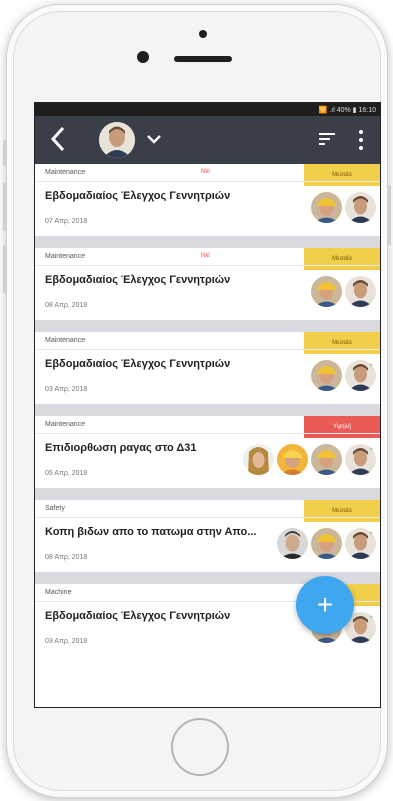  I want to click on more-vert-icon, so click(361, 140).